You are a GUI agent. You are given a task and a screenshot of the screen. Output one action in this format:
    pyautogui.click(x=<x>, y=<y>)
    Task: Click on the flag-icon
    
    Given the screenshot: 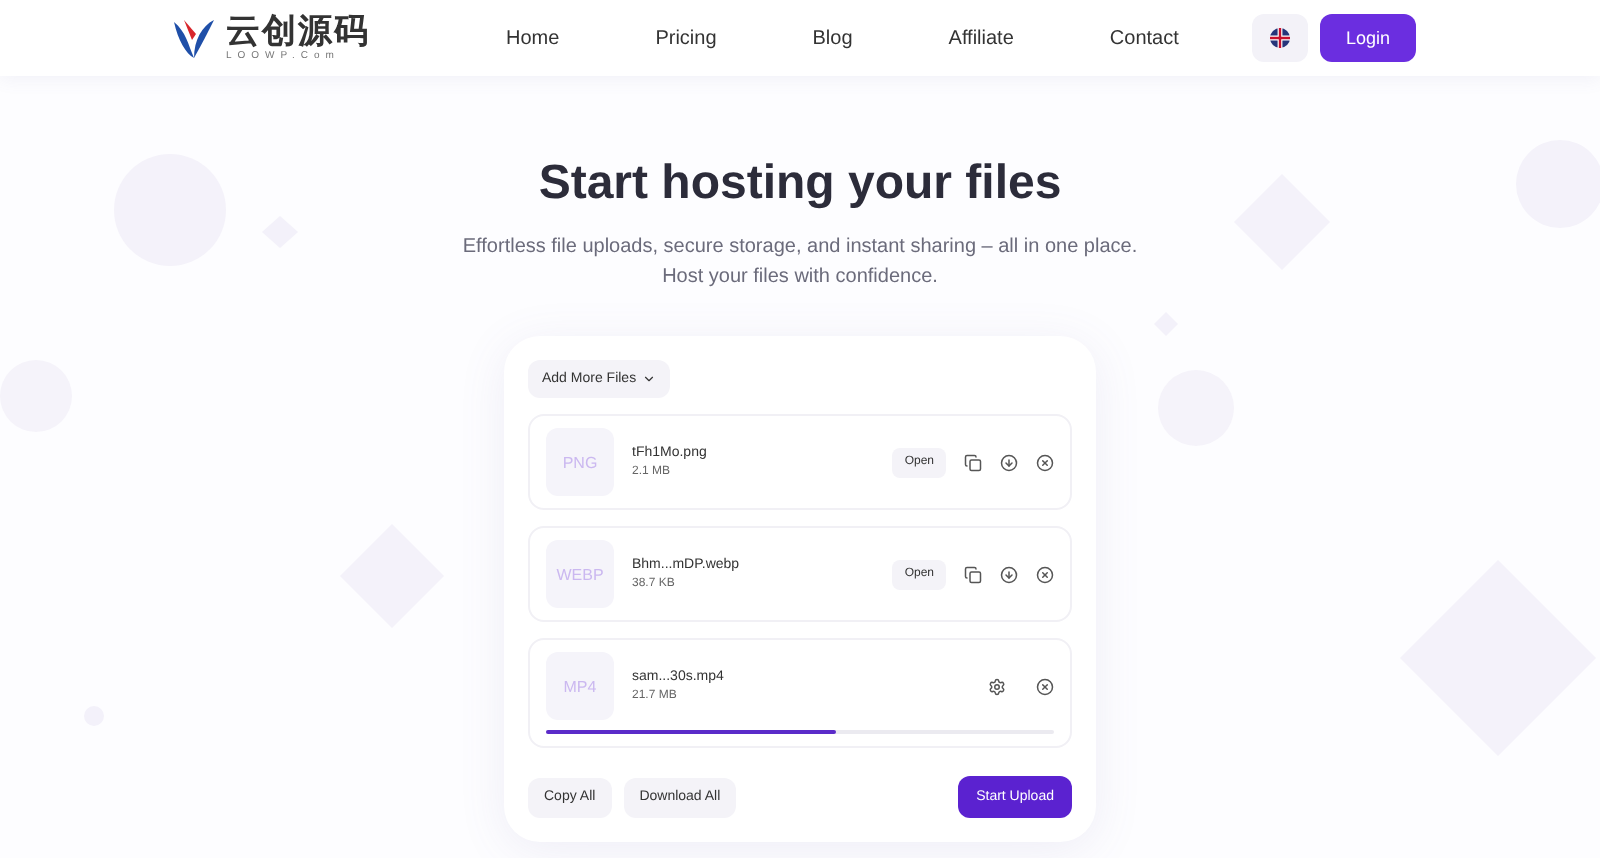 What is the action you would take?
    pyautogui.click(x=1279, y=38)
    